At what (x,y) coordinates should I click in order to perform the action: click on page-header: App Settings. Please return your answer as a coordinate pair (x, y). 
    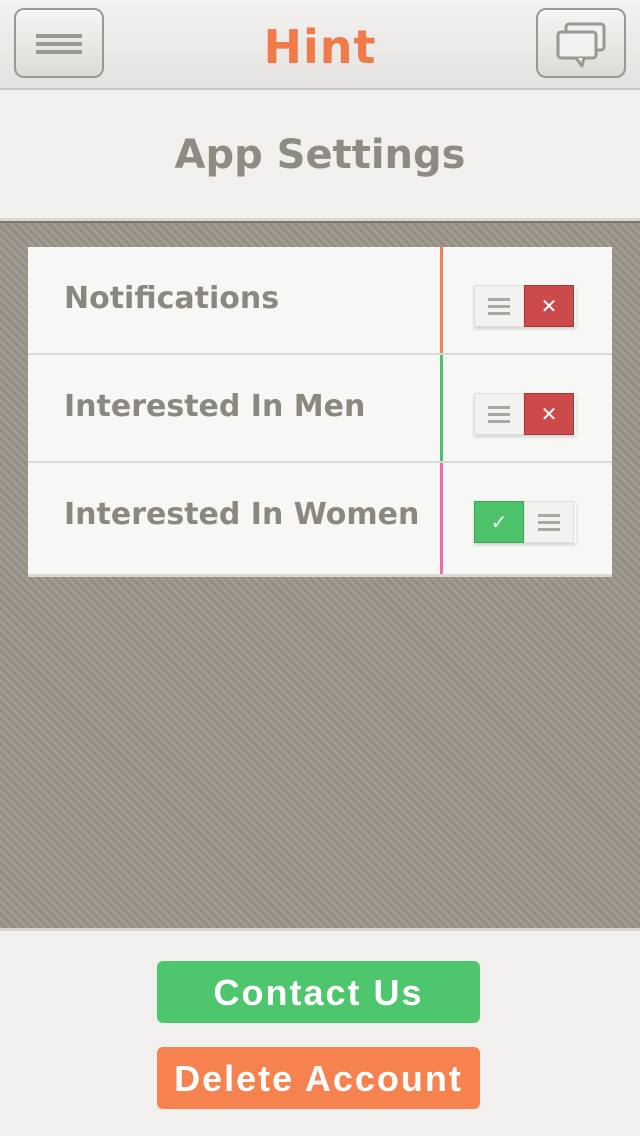
    Looking at the image, I should click on (320, 155).